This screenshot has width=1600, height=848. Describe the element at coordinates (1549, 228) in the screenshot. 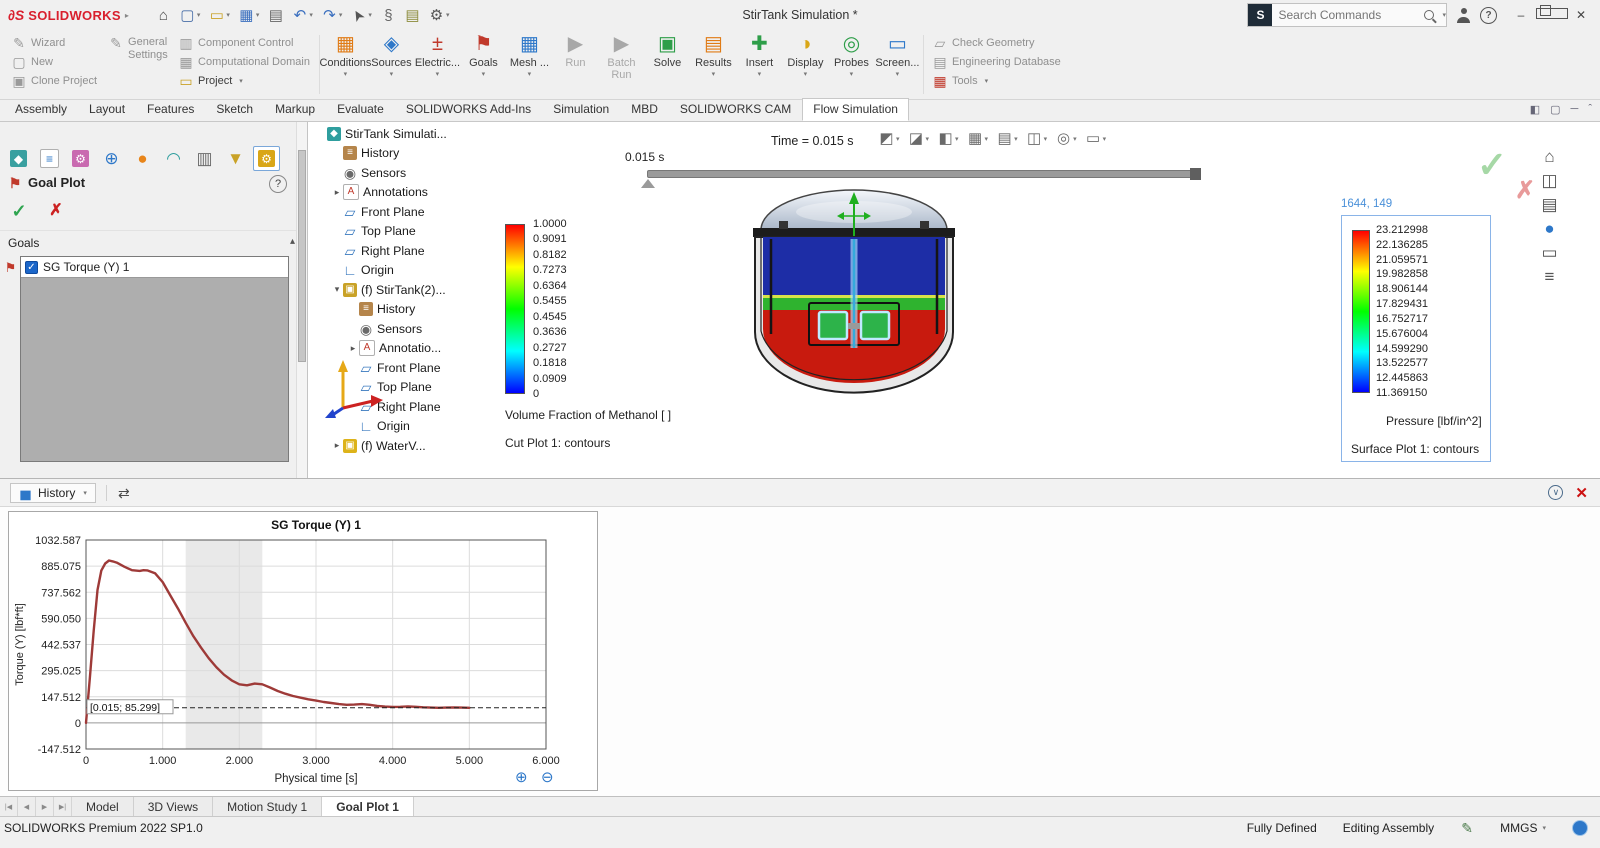

I see `render-sphere-button: ●` at that location.